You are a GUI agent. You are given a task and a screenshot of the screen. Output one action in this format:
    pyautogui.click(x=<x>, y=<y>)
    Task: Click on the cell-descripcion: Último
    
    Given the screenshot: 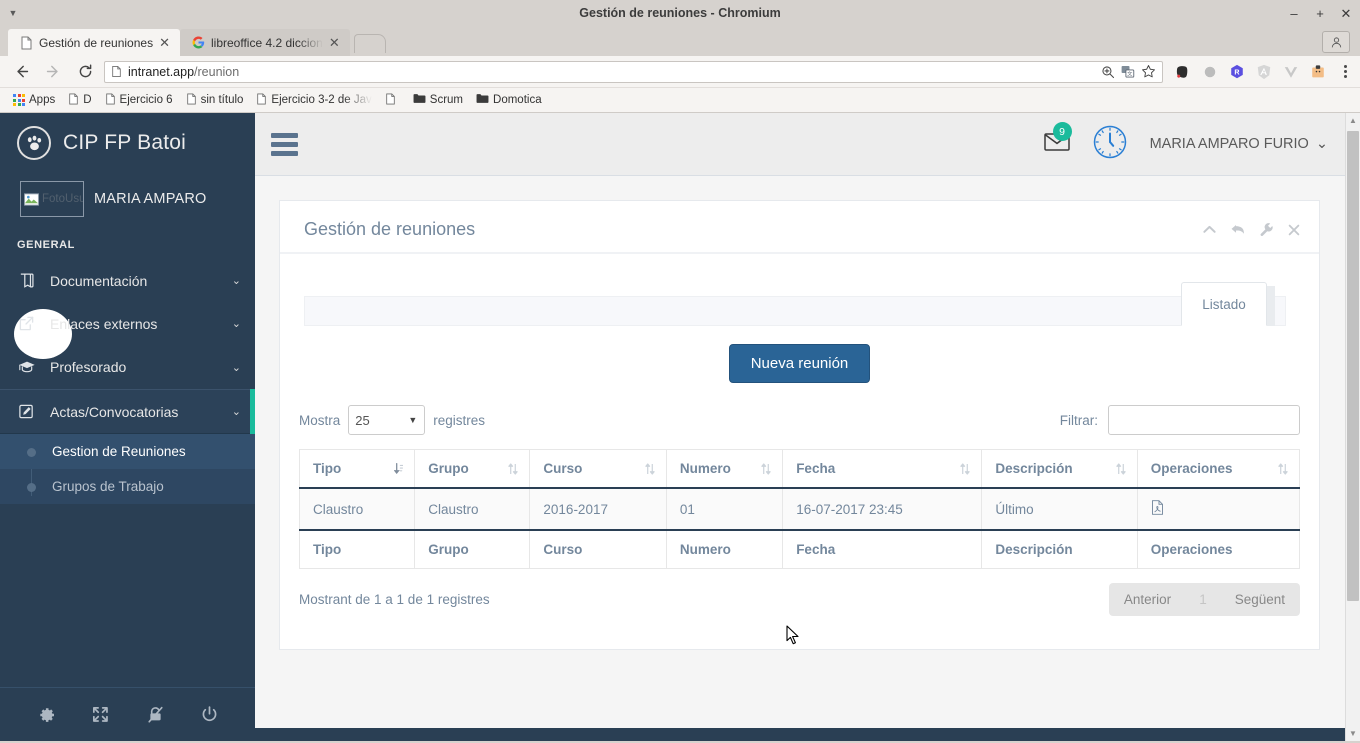 What is the action you would take?
    pyautogui.click(x=1059, y=509)
    